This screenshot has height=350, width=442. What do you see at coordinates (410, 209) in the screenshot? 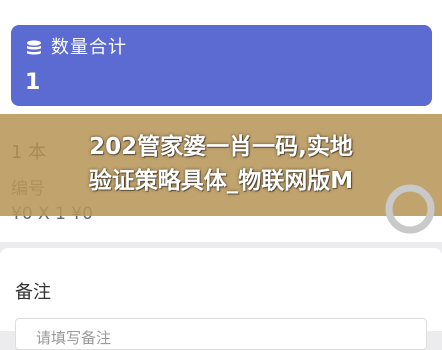
I see `loading-spinner-icon` at bounding box center [410, 209].